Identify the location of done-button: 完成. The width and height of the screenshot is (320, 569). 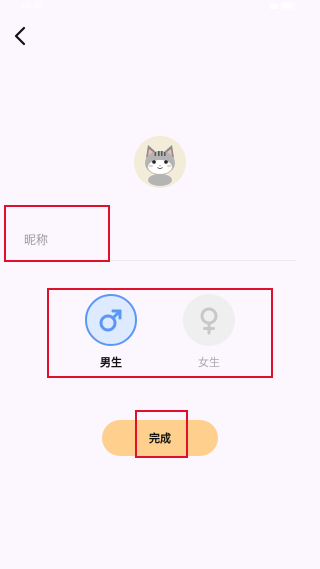
(160, 438).